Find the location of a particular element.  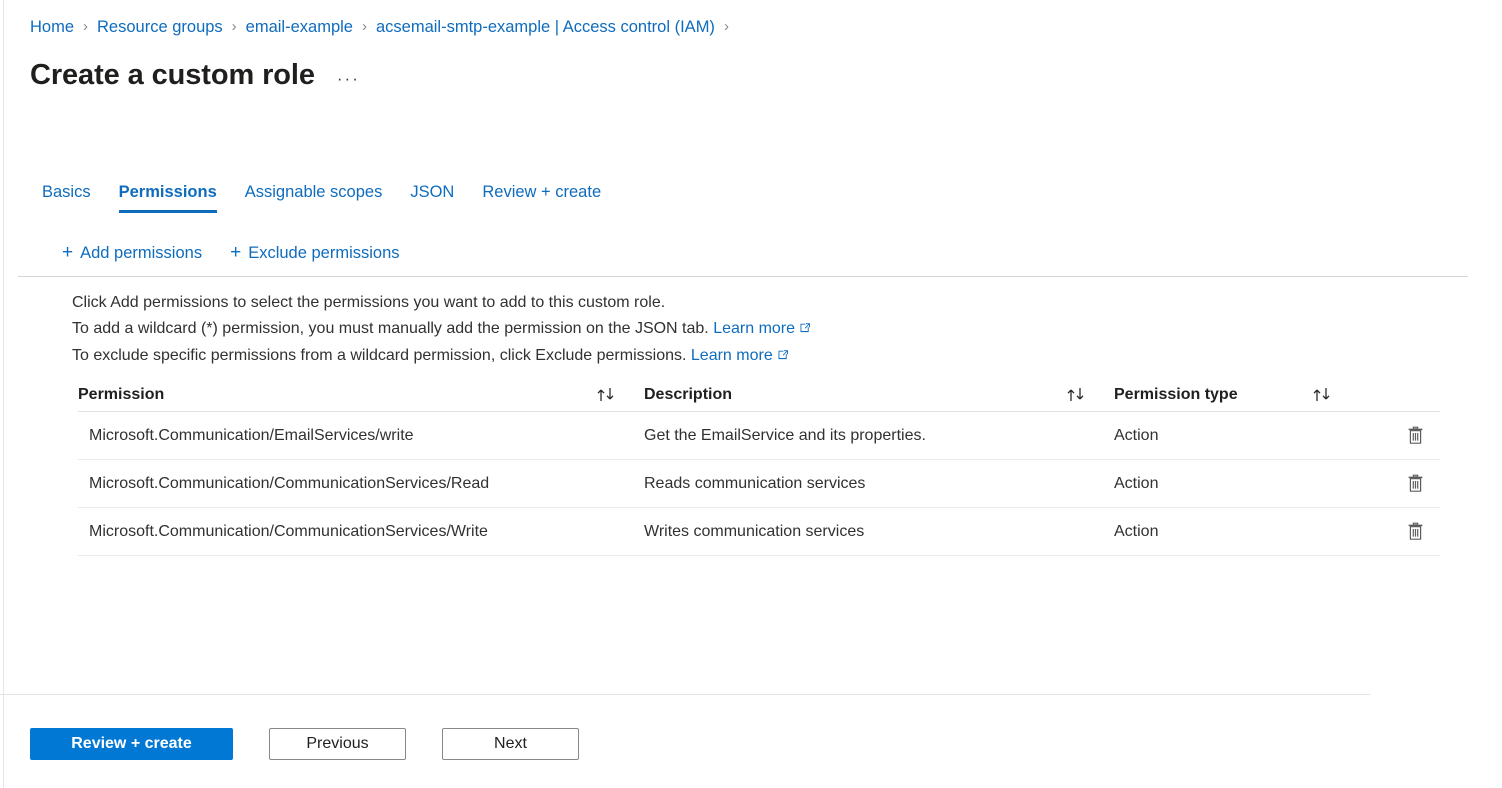

exclude-permissions-button: + Exclude permissions is located at coordinates (315, 252).